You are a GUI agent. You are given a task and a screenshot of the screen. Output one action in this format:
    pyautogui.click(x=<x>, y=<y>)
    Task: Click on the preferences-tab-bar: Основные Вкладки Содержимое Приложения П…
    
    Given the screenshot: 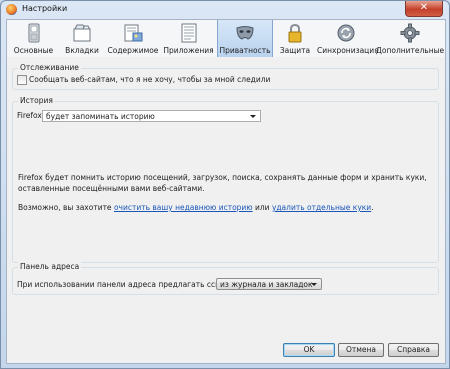 What is the action you would take?
    pyautogui.click(x=226, y=38)
    